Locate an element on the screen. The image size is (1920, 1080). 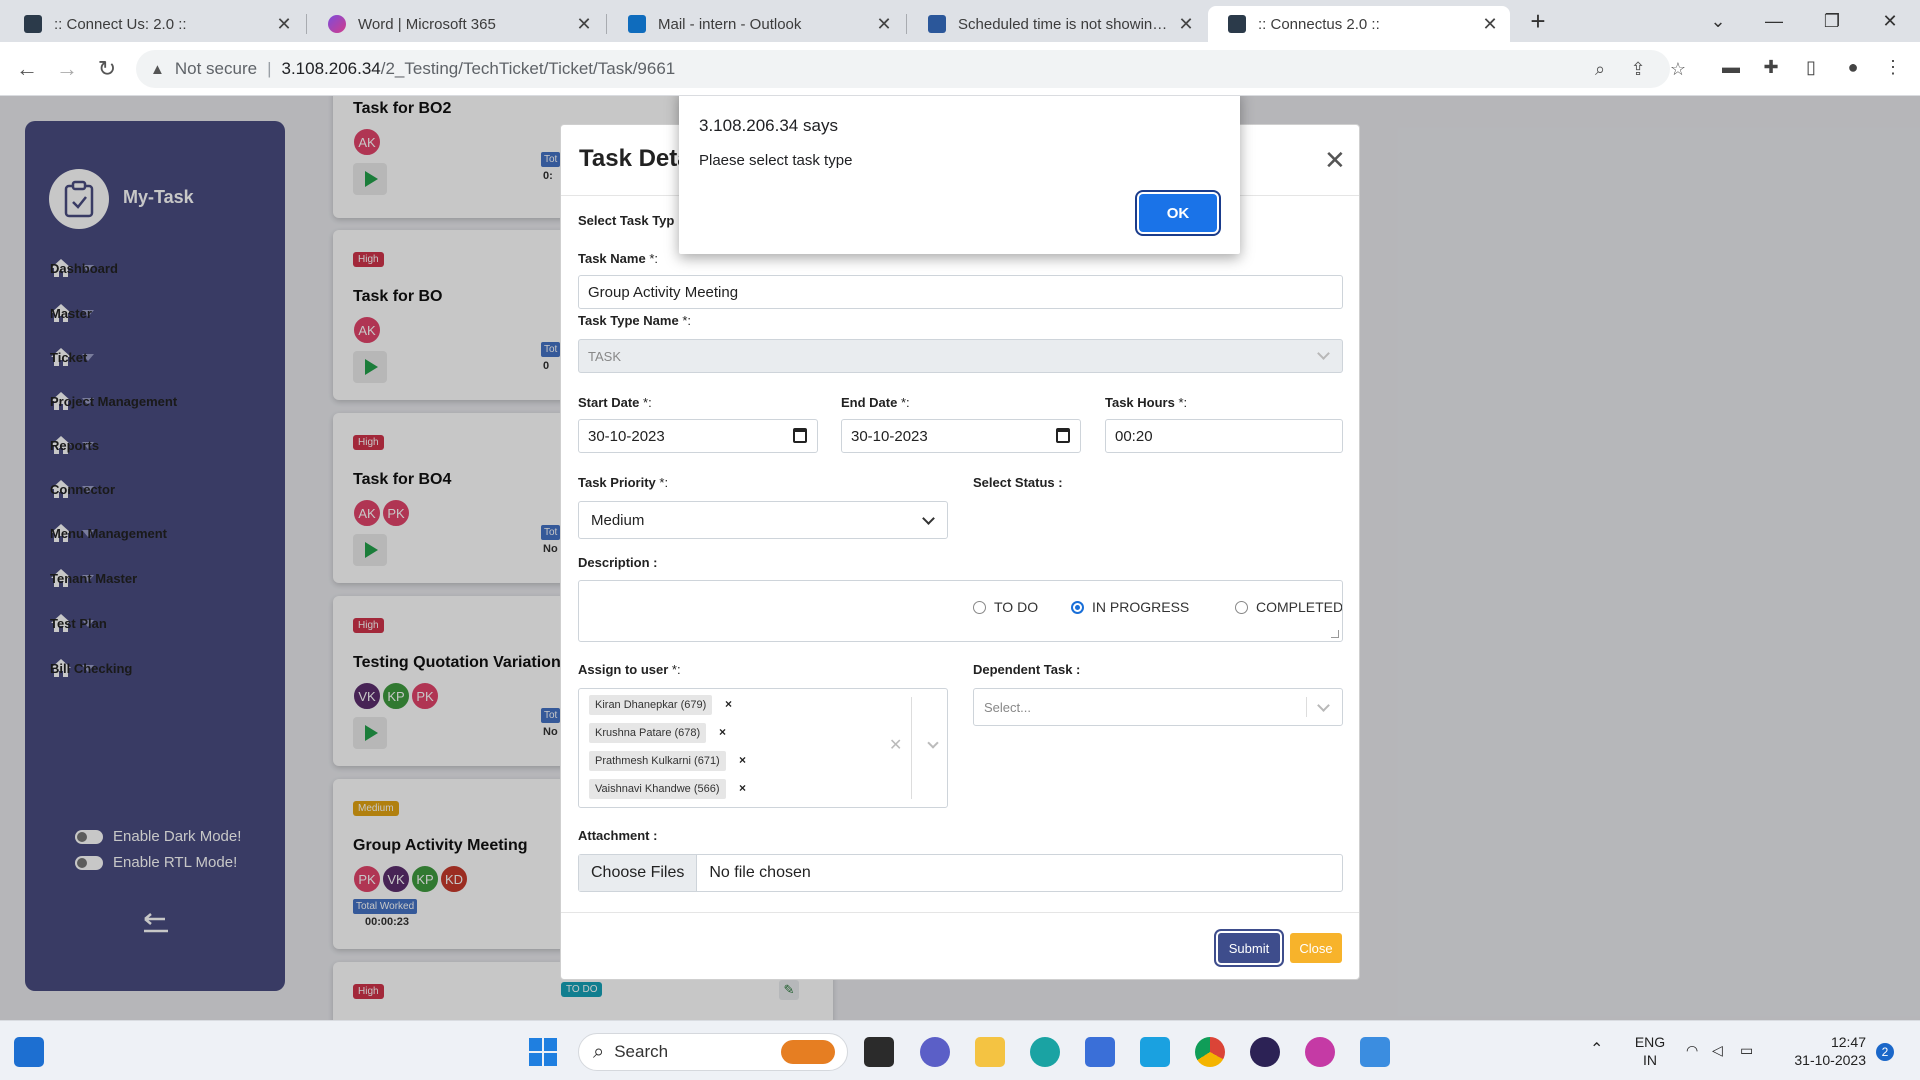
browser-tab-active: :: Connectus 2.0 :: ✕ is located at coordinates (1359, 24).